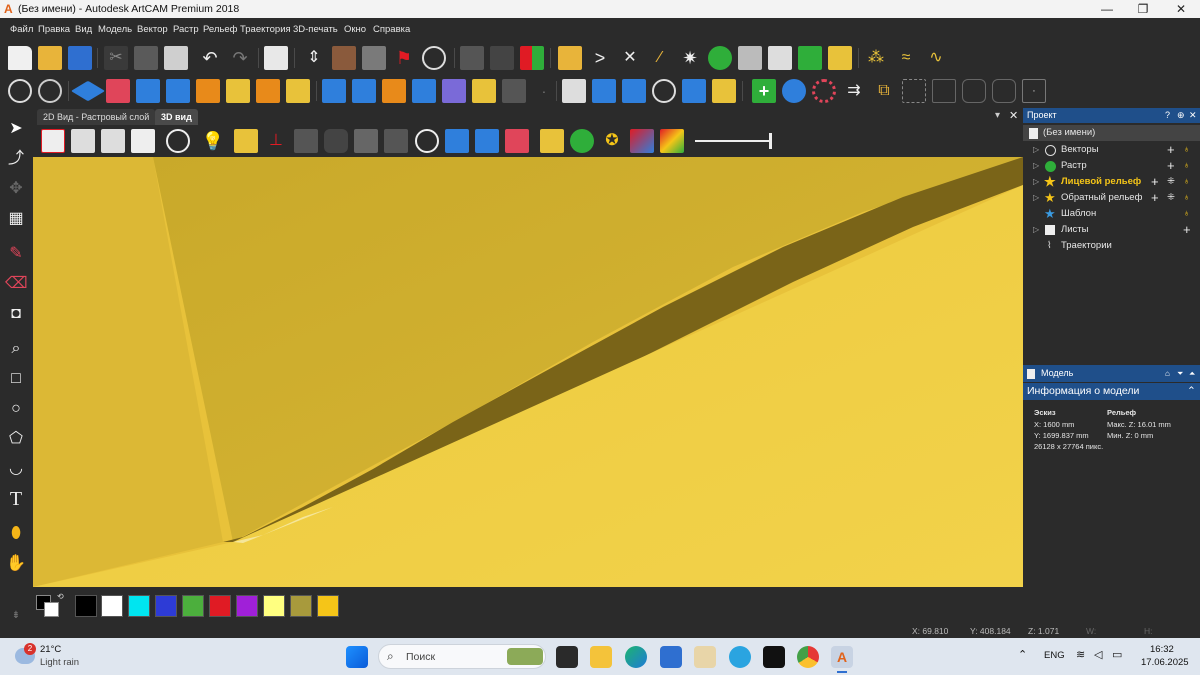 Image resolution: width=1200 pixels, height=675 pixels. What do you see at coordinates (1192, 373) in the screenshot?
I see `expand-up-icon: ⏶` at bounding box center [1192, 373].